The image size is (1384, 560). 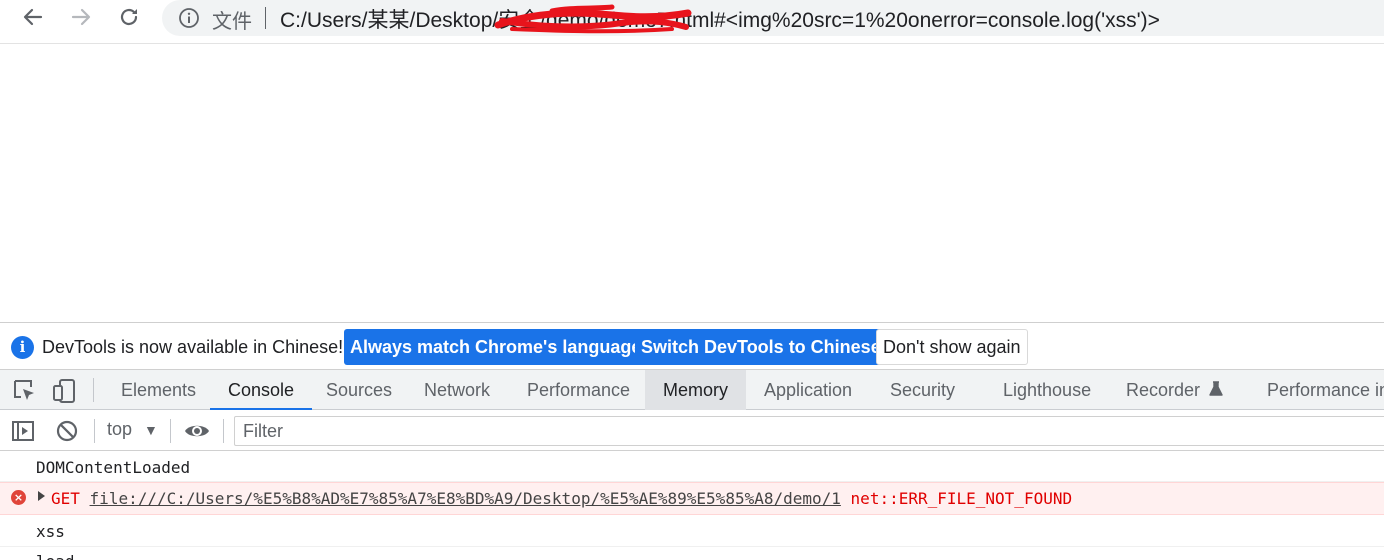 I want to click on back-button, so click(x=33, y=17).